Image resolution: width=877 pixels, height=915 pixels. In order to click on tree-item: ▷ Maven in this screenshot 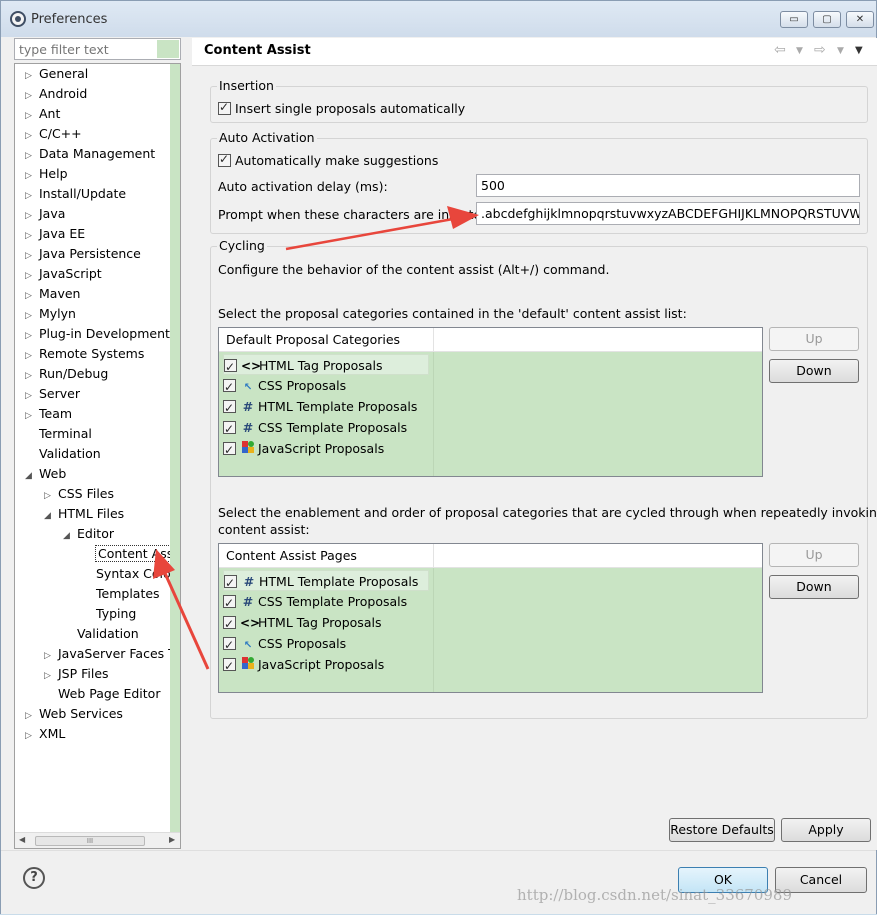, I will do `click(52, 294)`.